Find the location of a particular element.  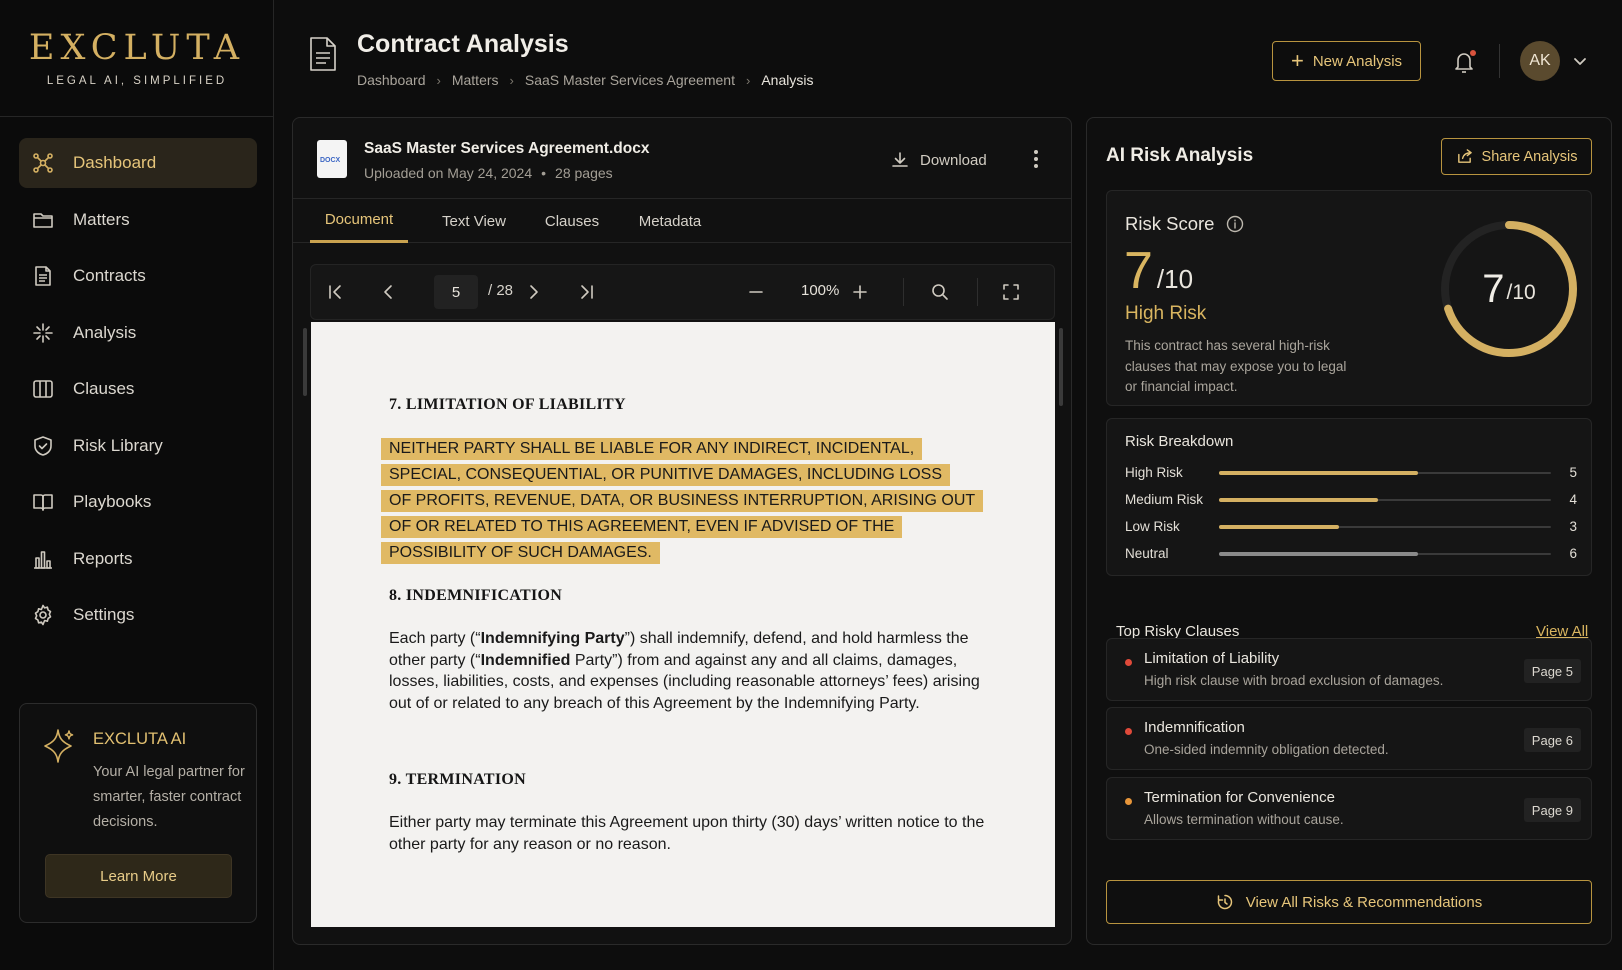

sidebar-item-analysis: Analysis is located at coordinates (138, 333).